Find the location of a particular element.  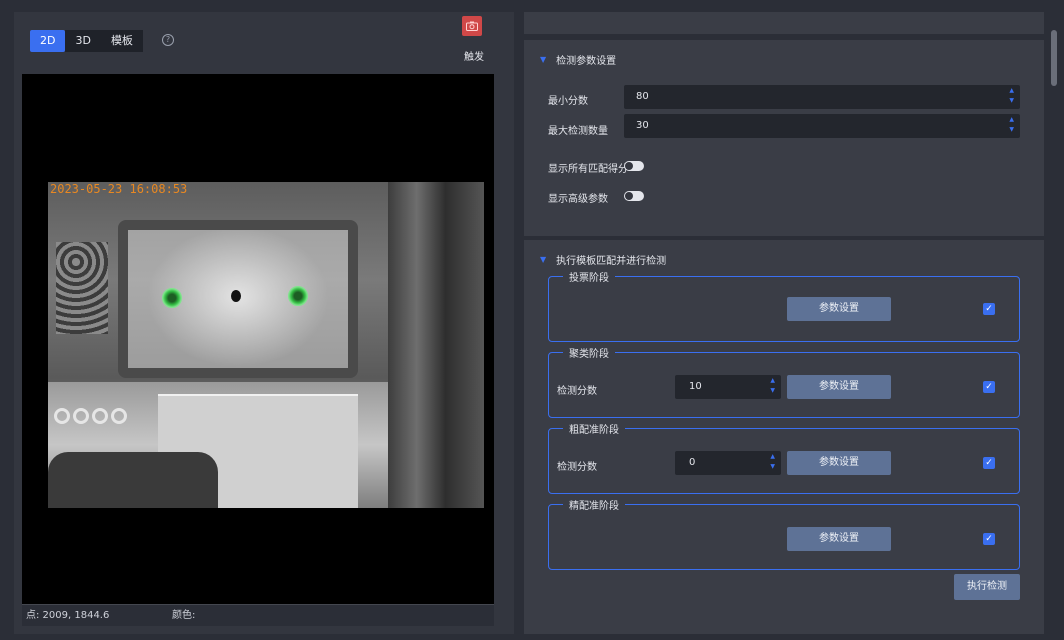

section-title: 执行模板匹配并进行检测 is located at coordinates (611, 261).